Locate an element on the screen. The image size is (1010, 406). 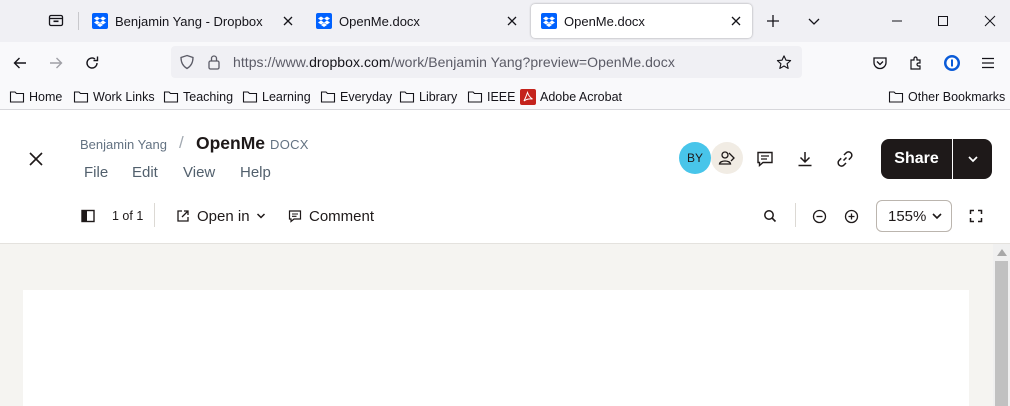
page-count: 1 of 1 is located at coordinates (128, 216).